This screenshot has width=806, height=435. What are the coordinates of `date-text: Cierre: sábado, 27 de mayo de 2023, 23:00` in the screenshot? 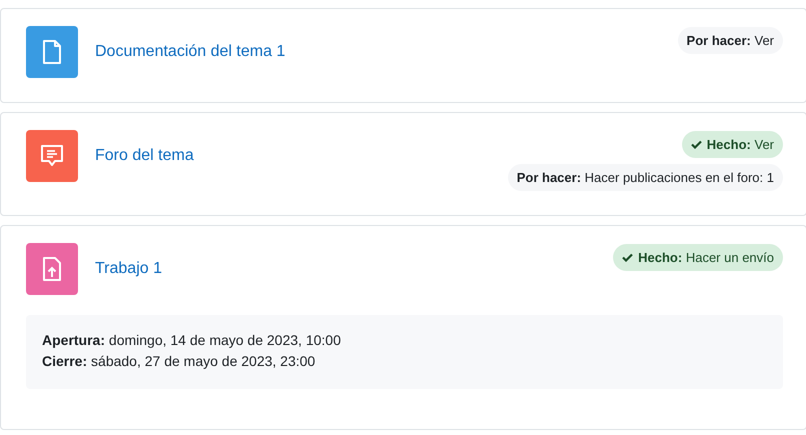 It's located at (179, 361).